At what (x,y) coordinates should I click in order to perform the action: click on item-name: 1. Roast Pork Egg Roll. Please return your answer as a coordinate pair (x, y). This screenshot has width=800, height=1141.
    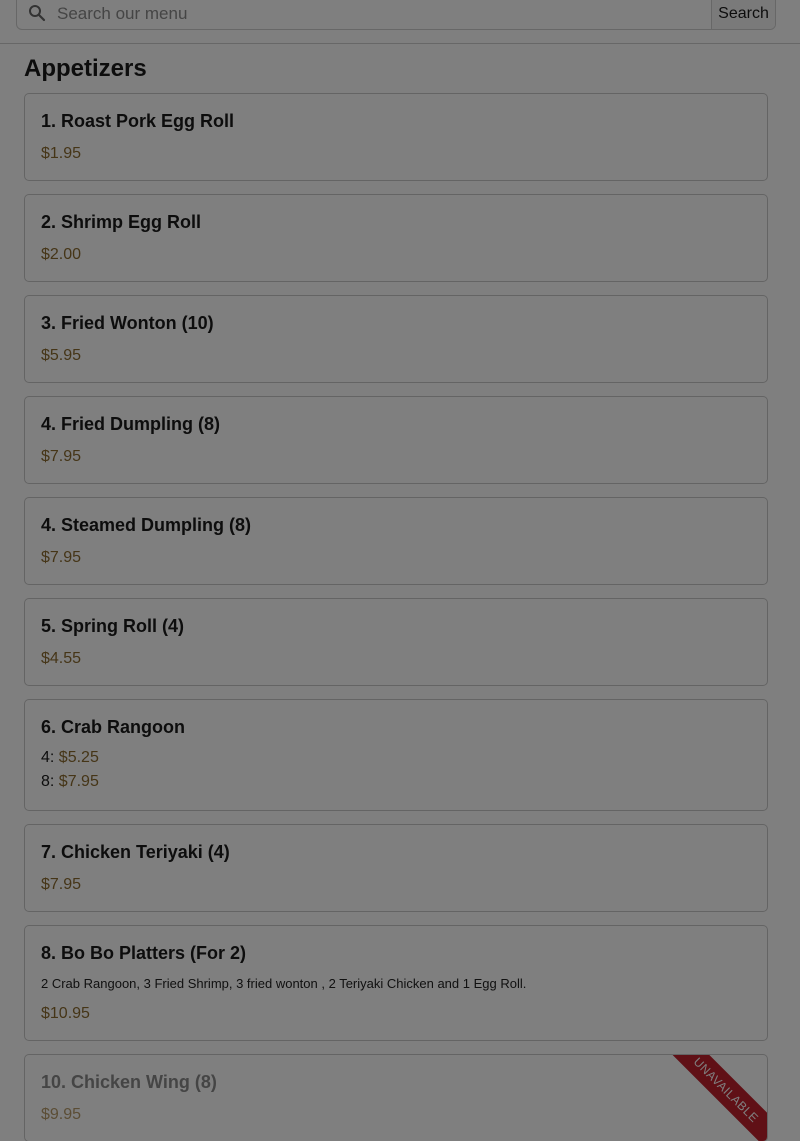
    Looking at the image, I should click on (138, 121).